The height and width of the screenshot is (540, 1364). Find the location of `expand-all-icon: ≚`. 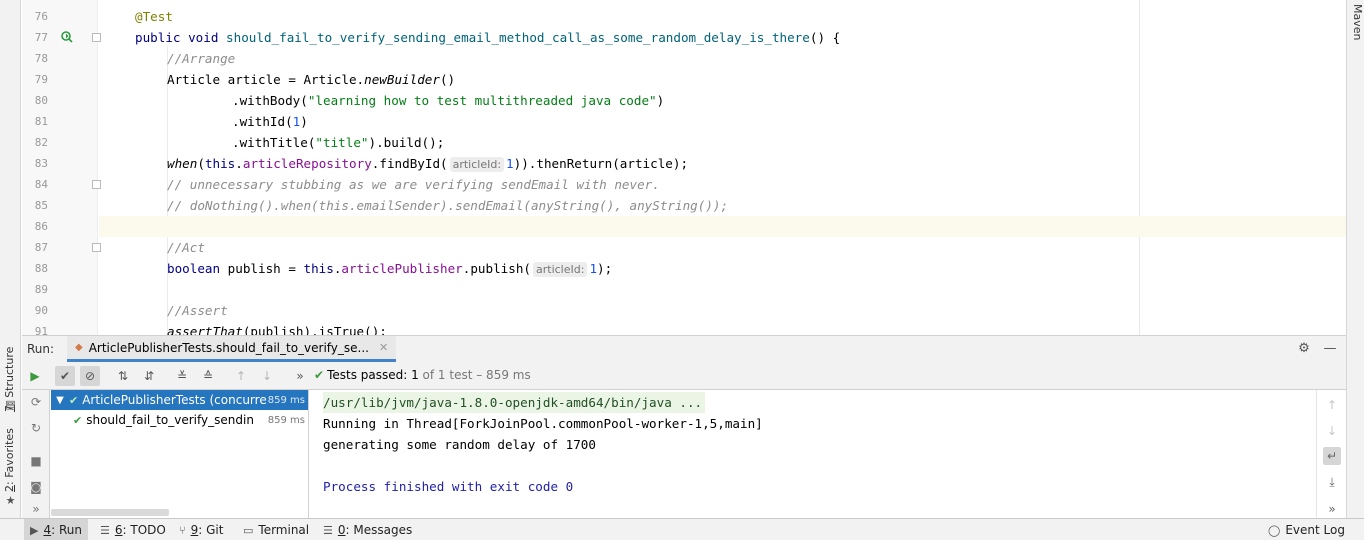

expand-all-icon: ≚ is located at coordinates (182, 376).